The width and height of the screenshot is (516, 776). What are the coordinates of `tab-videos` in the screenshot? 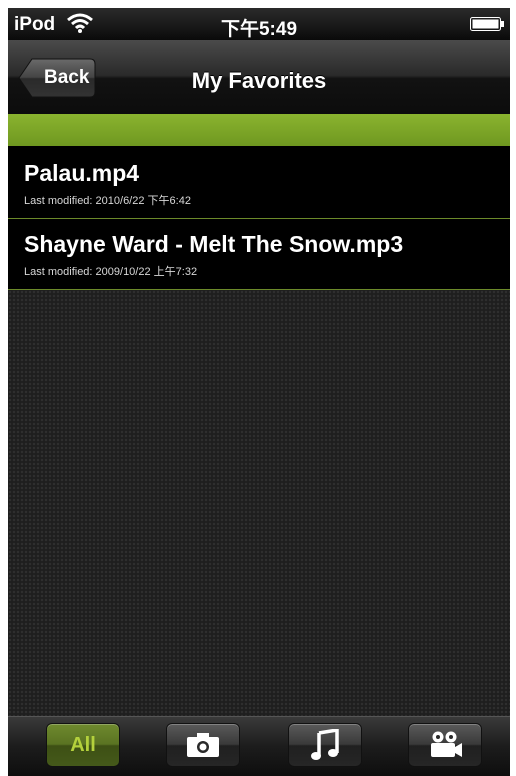 It's located at (445, 745).